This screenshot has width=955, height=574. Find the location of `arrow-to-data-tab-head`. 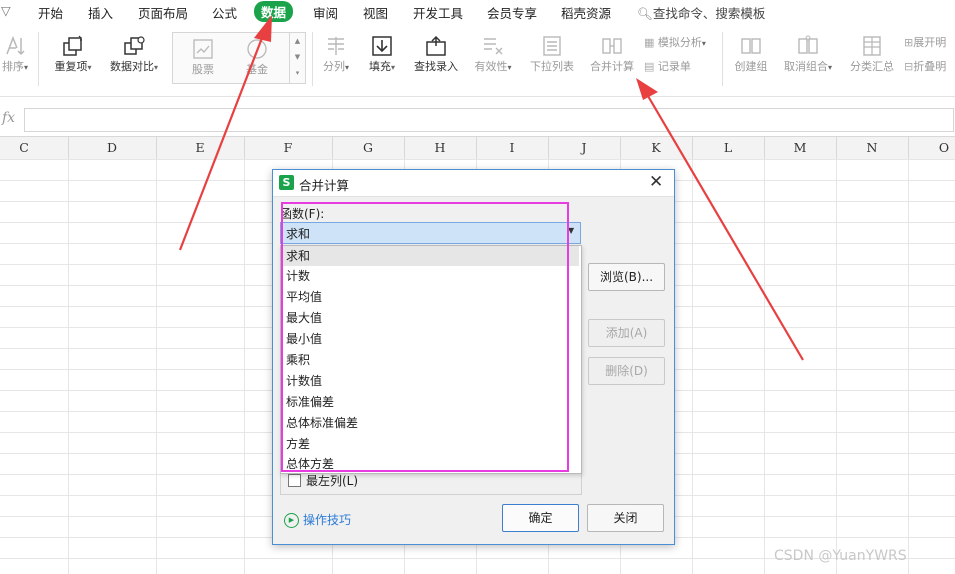

arrow-to-data-tab-head is located at coordinates (263, 28).